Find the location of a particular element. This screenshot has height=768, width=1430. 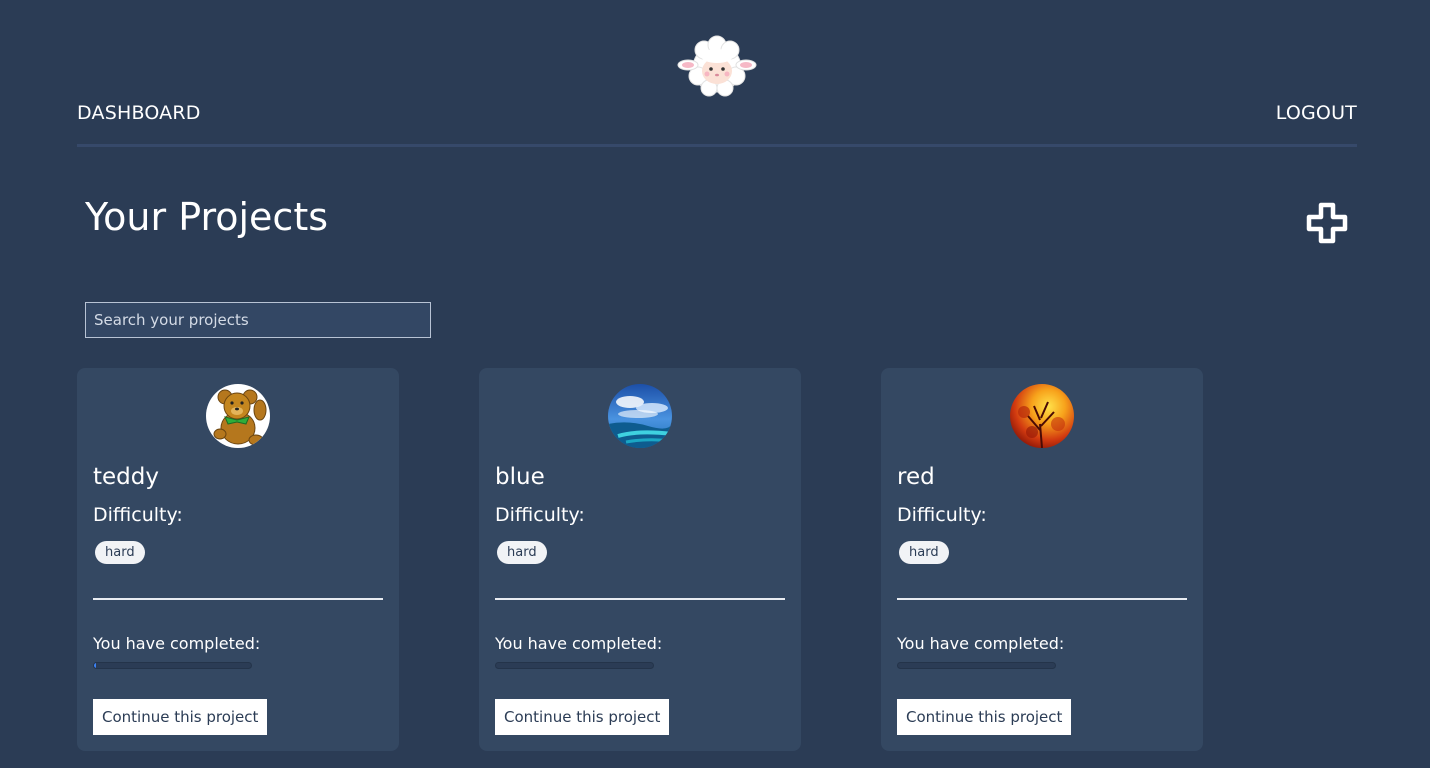

teddy-bear-image is located at coordinates (238, 416).